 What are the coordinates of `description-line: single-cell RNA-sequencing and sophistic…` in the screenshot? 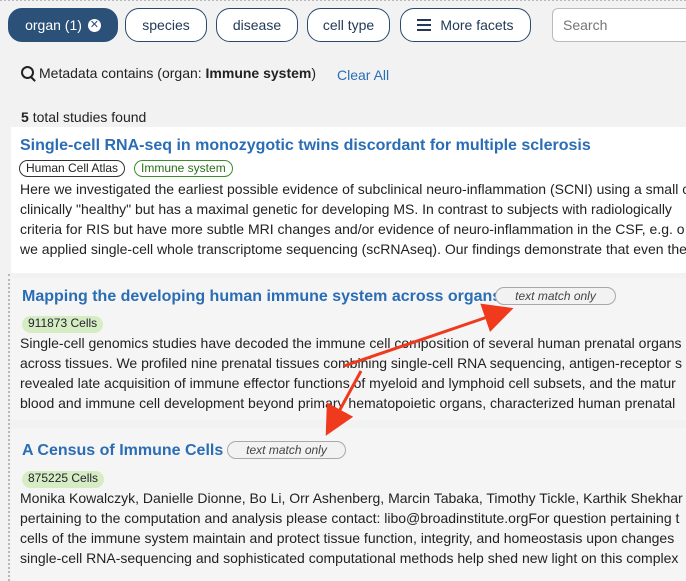 It's located at (349, 558).